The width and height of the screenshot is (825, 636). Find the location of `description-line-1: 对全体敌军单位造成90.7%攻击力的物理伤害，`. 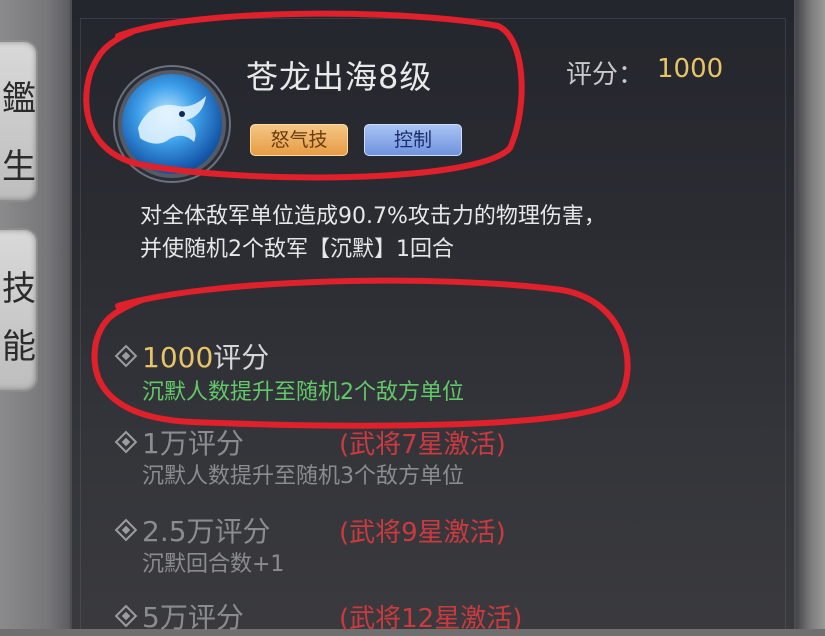

description-line-1: 对全体敌军单位造成90.7%攻击力的物理伤害， is located at coordinates (373, 216).